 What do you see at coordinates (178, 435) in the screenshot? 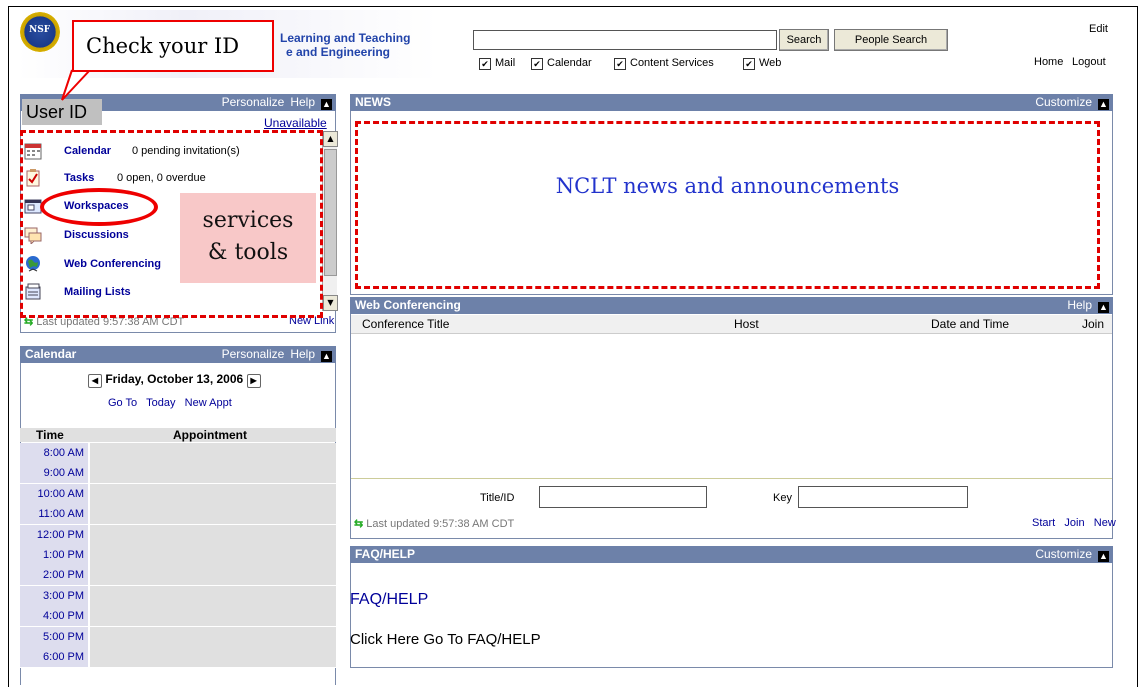
I see `calendar-column-header: Time Appointment` at bounding box center [178, 435].